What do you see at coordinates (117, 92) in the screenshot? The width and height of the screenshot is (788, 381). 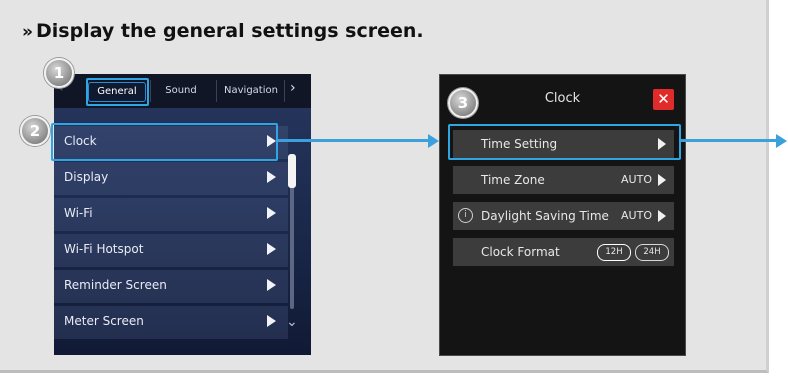 I see `highlight-general-tab` at bounding box center [117, 92].